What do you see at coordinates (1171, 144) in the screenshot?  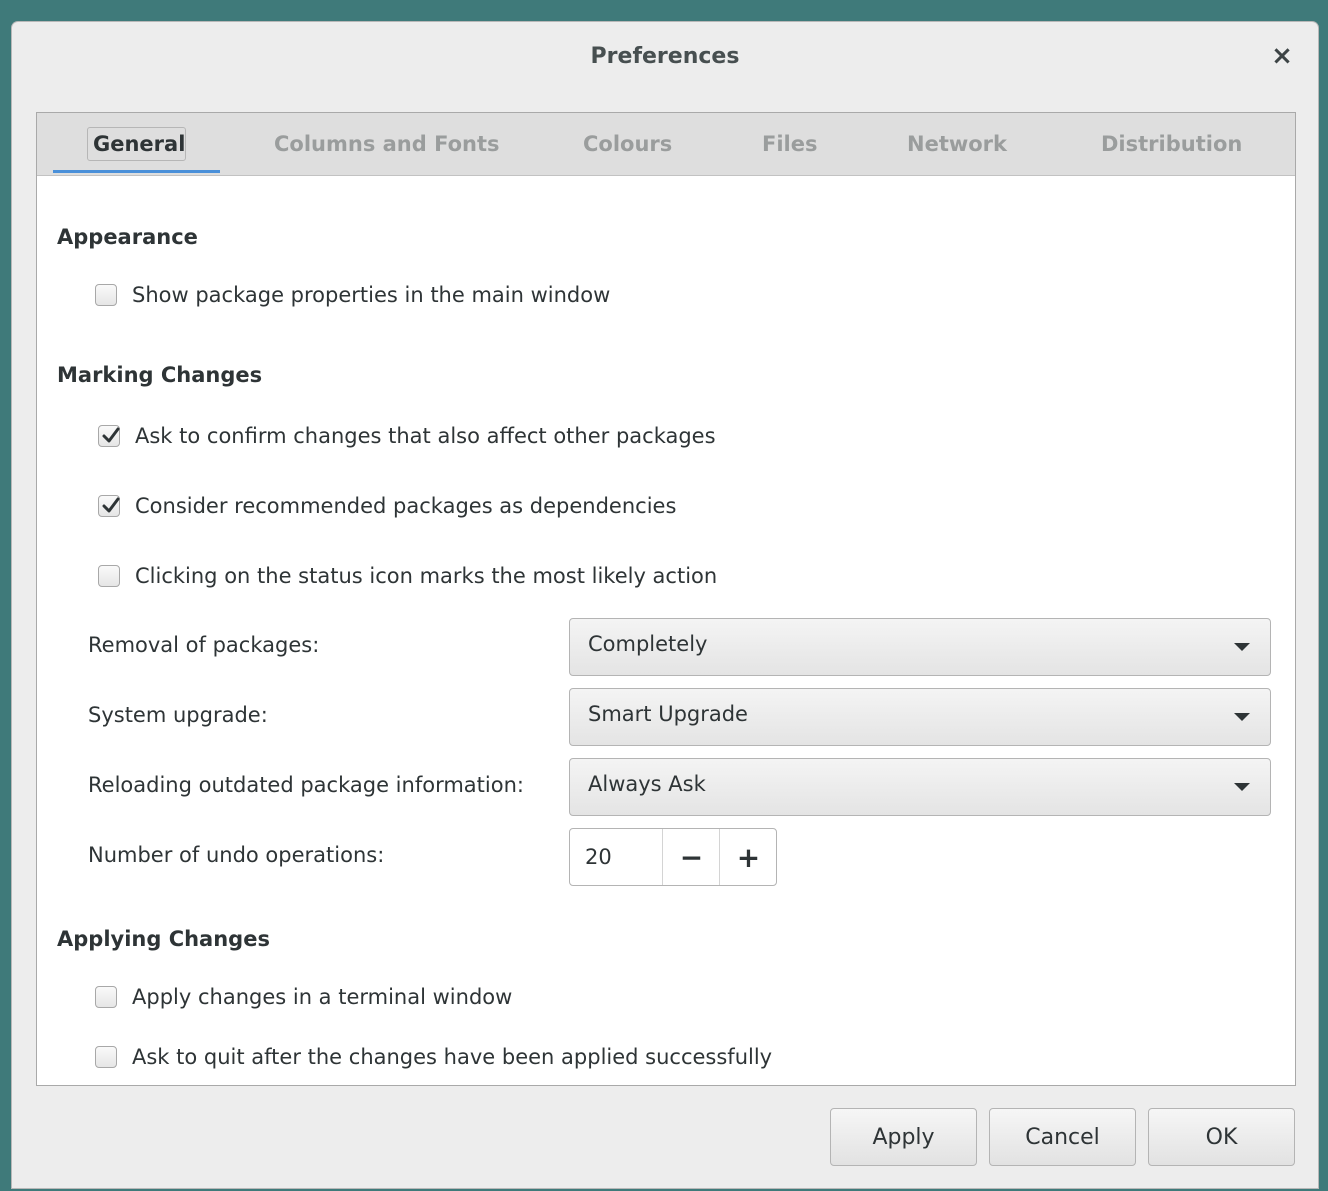 I see `tab-distribution: Distribution` at bounding box center [1171, 144].